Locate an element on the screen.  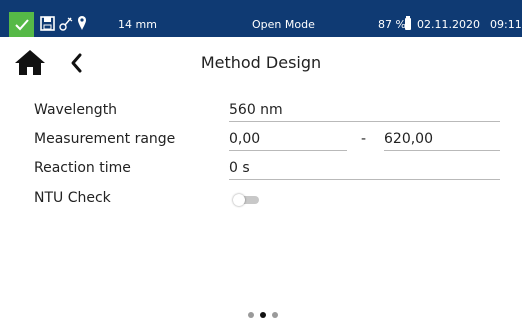
mode-indicator: Open Mode is located at coordinates (283, 24).